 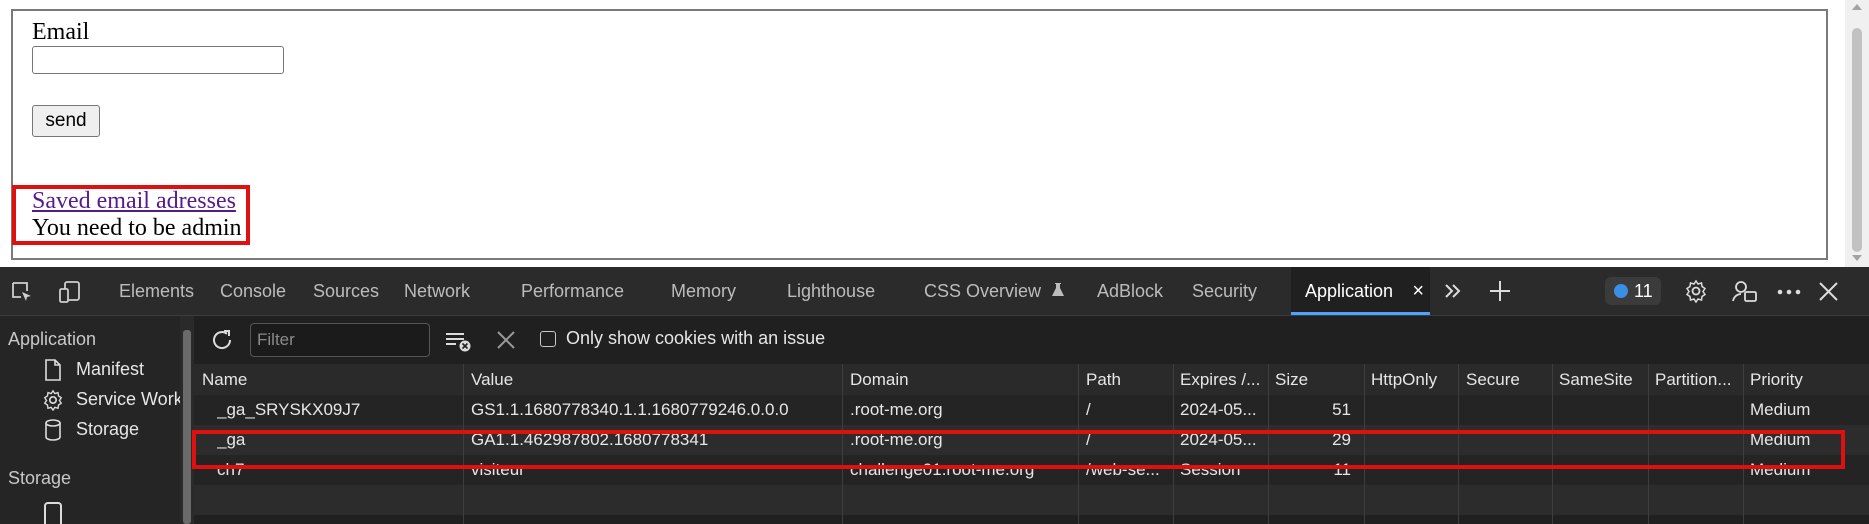 I want to click on sidebar-scrollbar-thumb, so click(x=187, y=427).